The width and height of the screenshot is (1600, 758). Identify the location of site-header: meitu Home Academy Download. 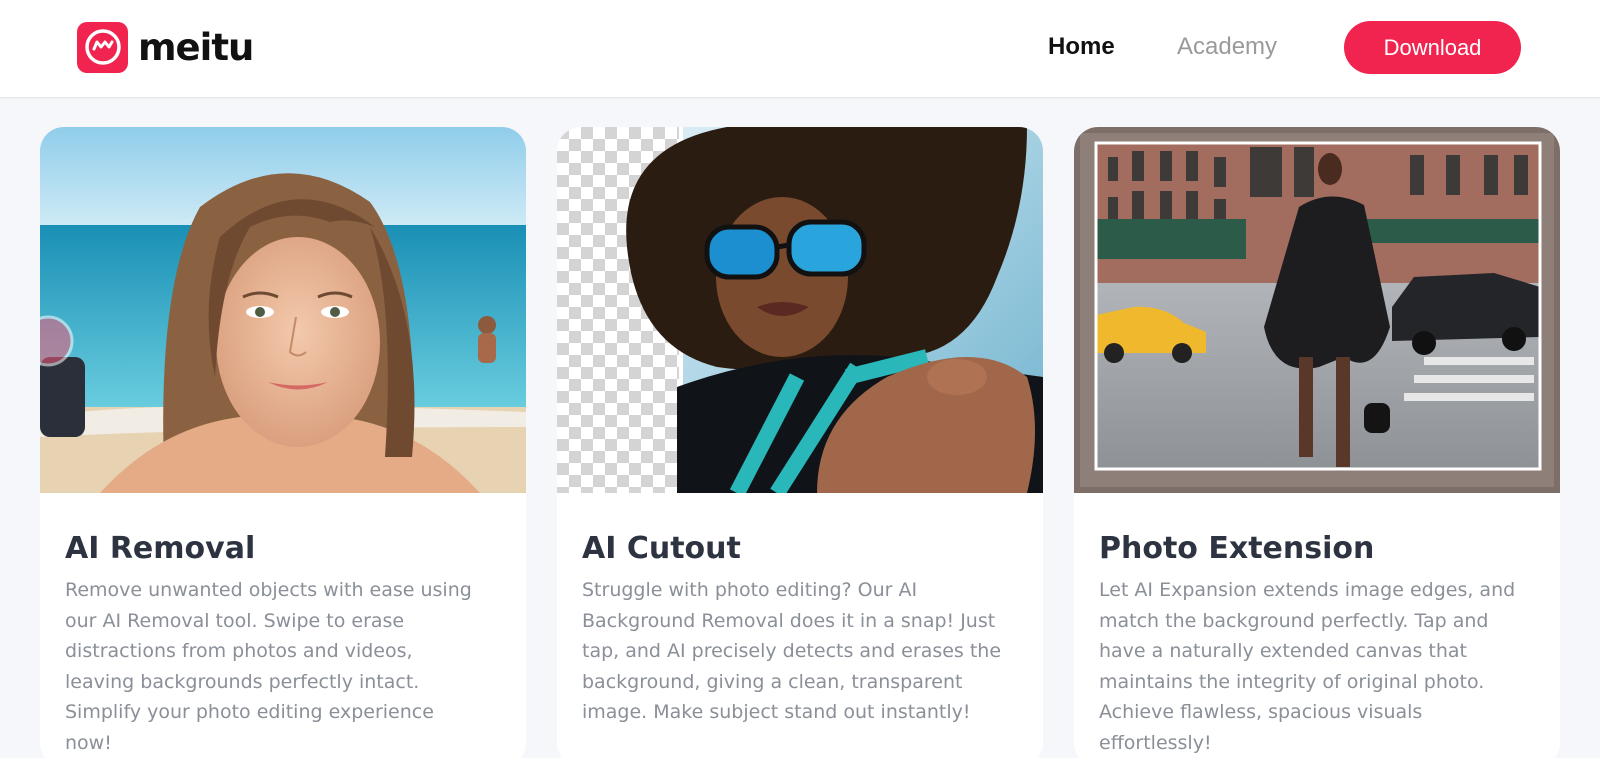
(800, 49).